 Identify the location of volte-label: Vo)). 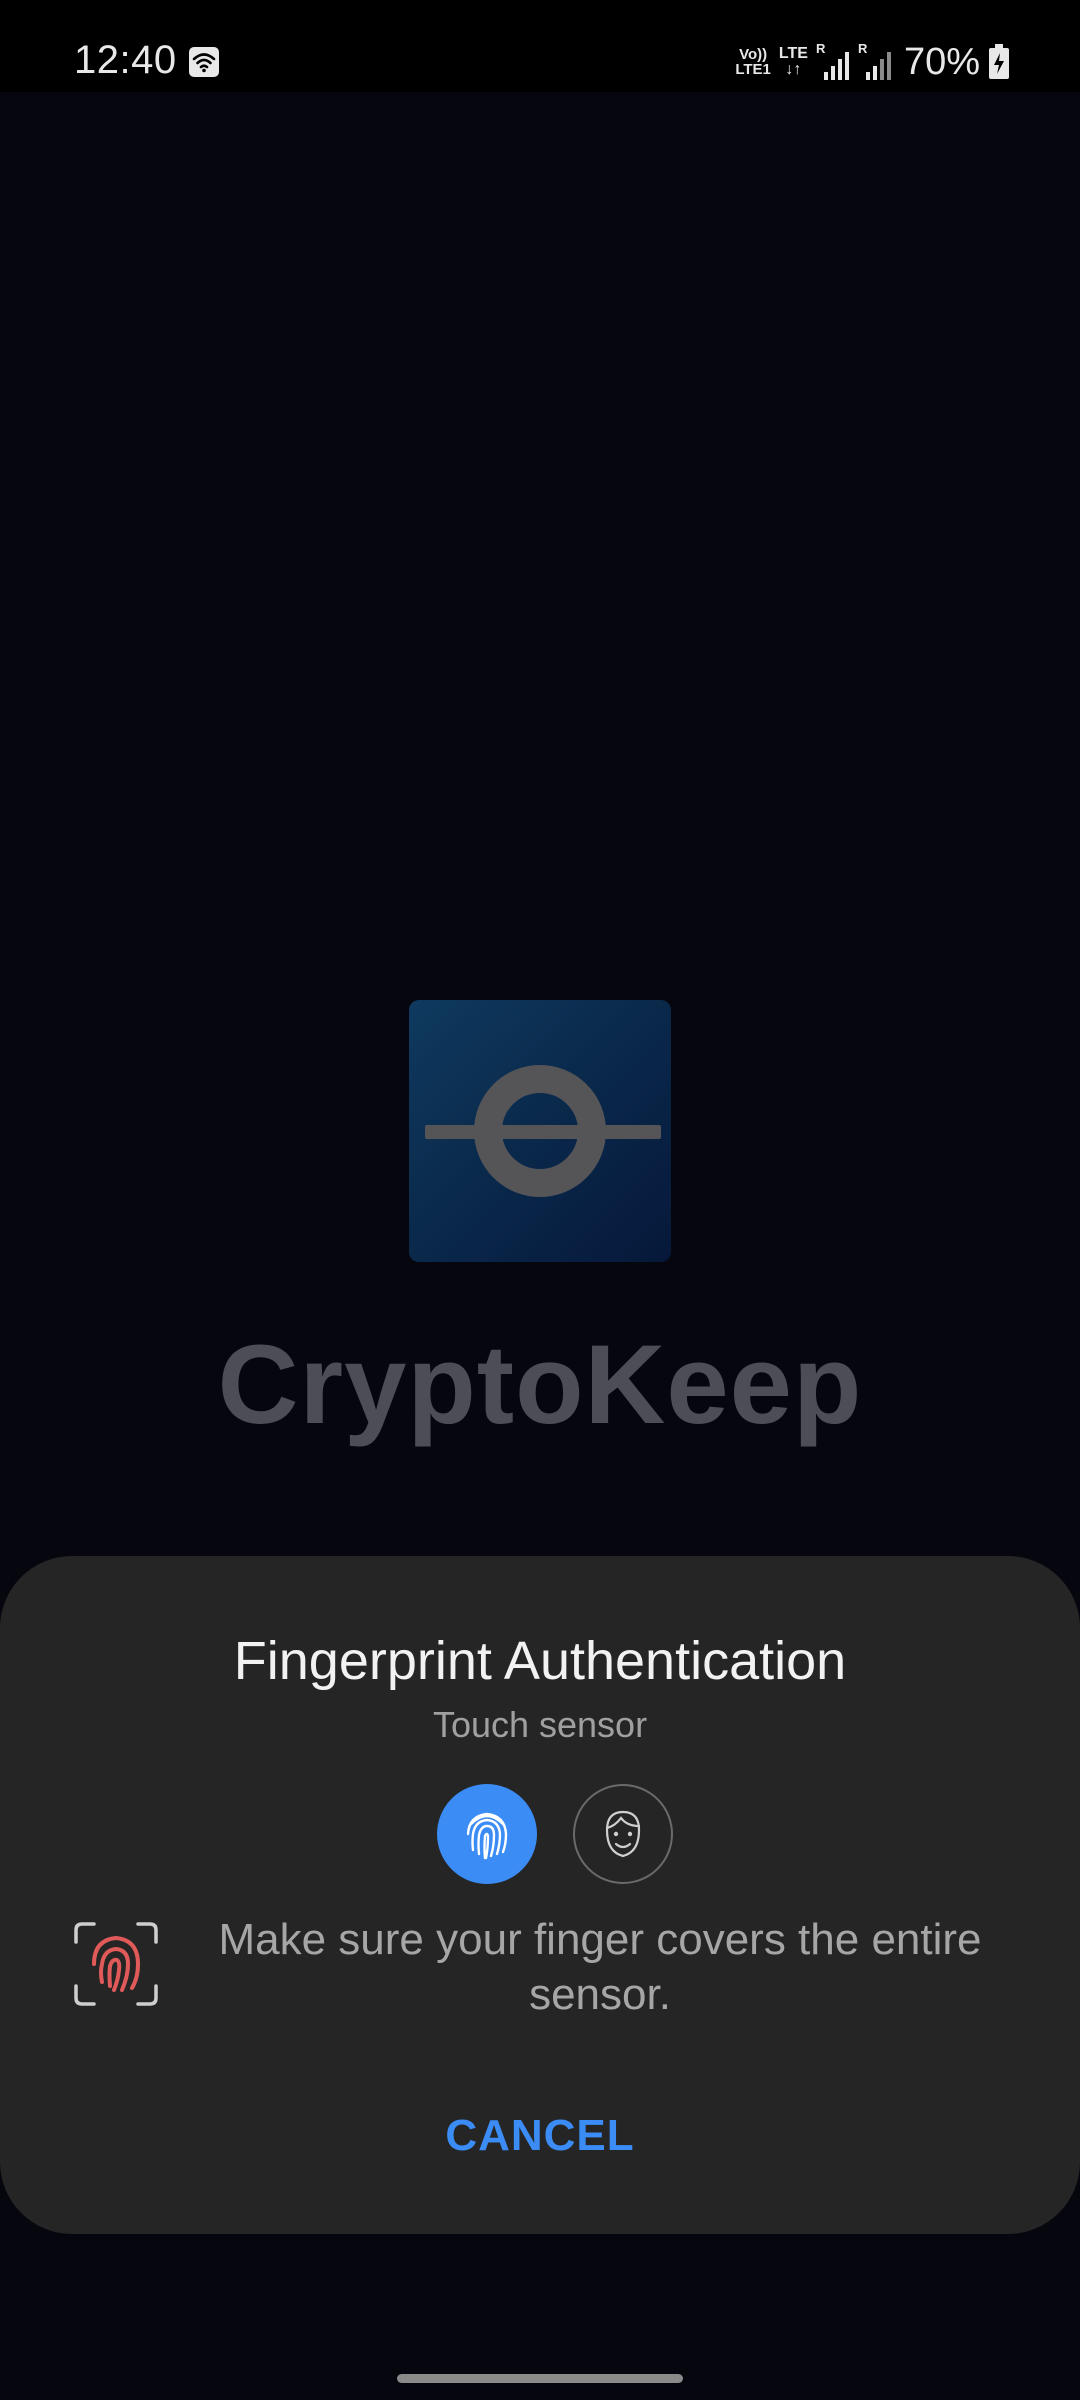
(753, 54).